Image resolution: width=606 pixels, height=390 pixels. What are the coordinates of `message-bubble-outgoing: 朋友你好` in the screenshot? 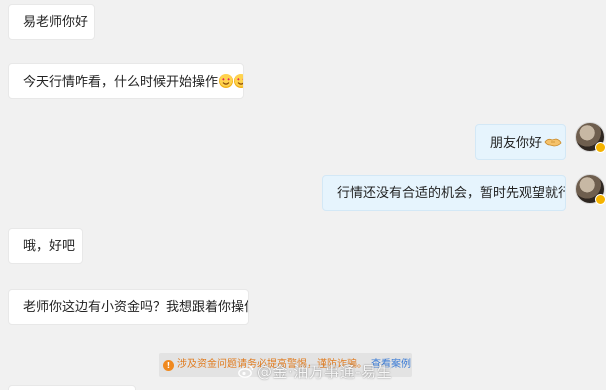 It's located at (520, 142).